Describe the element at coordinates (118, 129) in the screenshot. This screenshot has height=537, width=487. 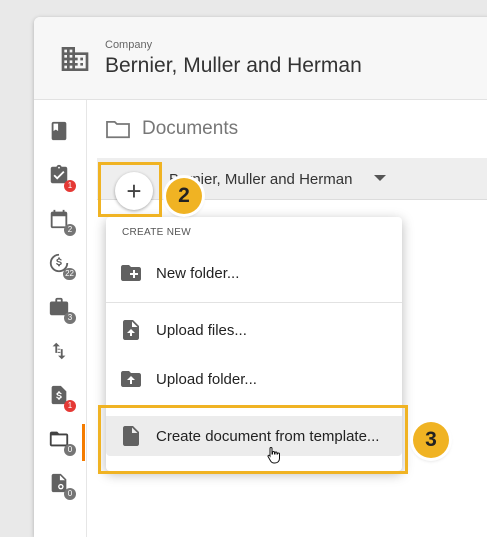
I see `folder-outline-icon` at that location.